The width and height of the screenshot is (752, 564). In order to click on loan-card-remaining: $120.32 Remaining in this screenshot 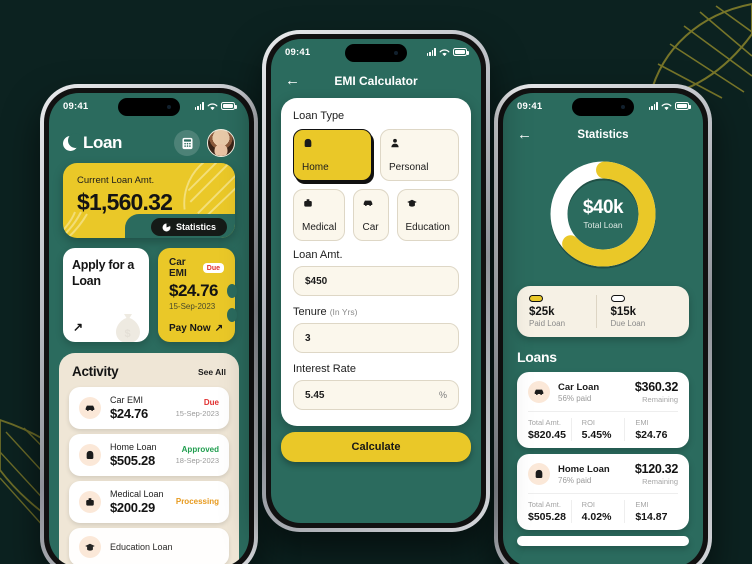, I will do `click(656, 474)`.